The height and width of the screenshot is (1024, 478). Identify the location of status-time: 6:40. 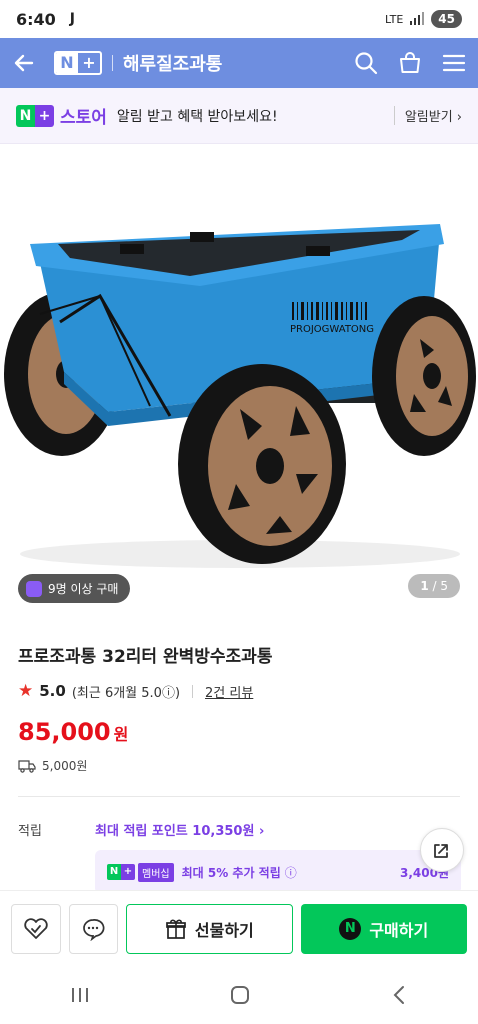
(36, 19).